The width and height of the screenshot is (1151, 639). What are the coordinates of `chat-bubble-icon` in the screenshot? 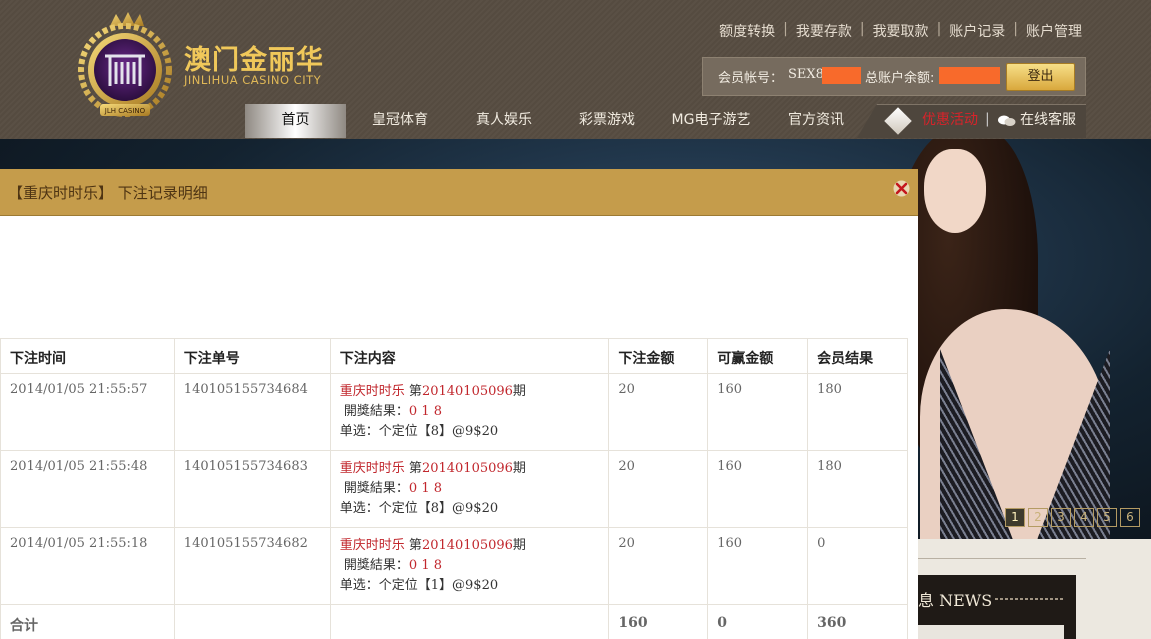 It's located at (1007, 120).